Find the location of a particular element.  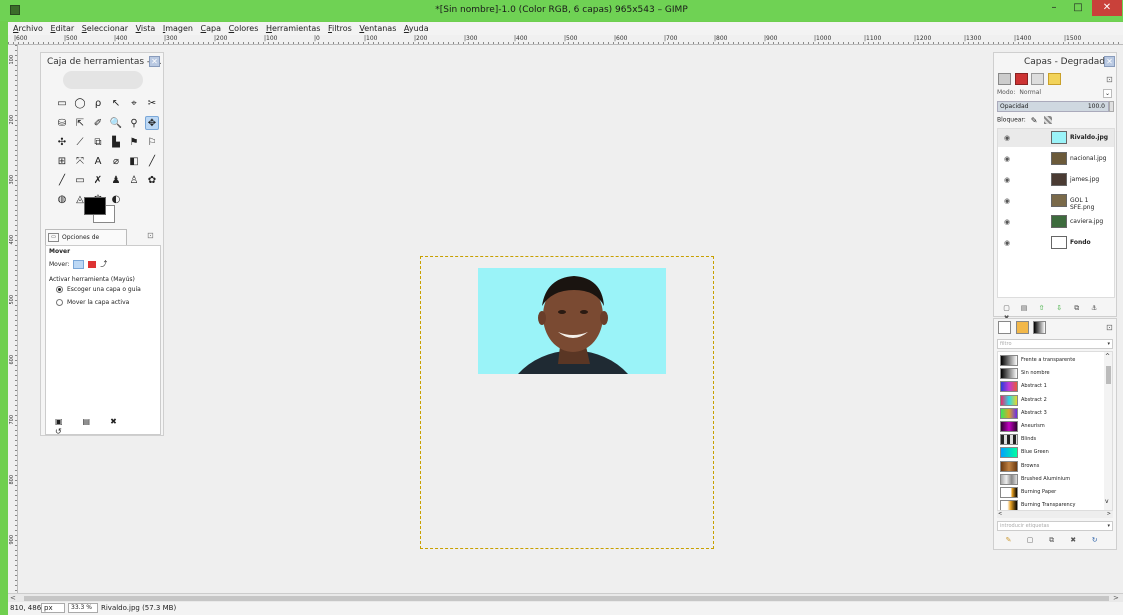

delete-options-icon: ✖ is located at coordinates (115, 422).